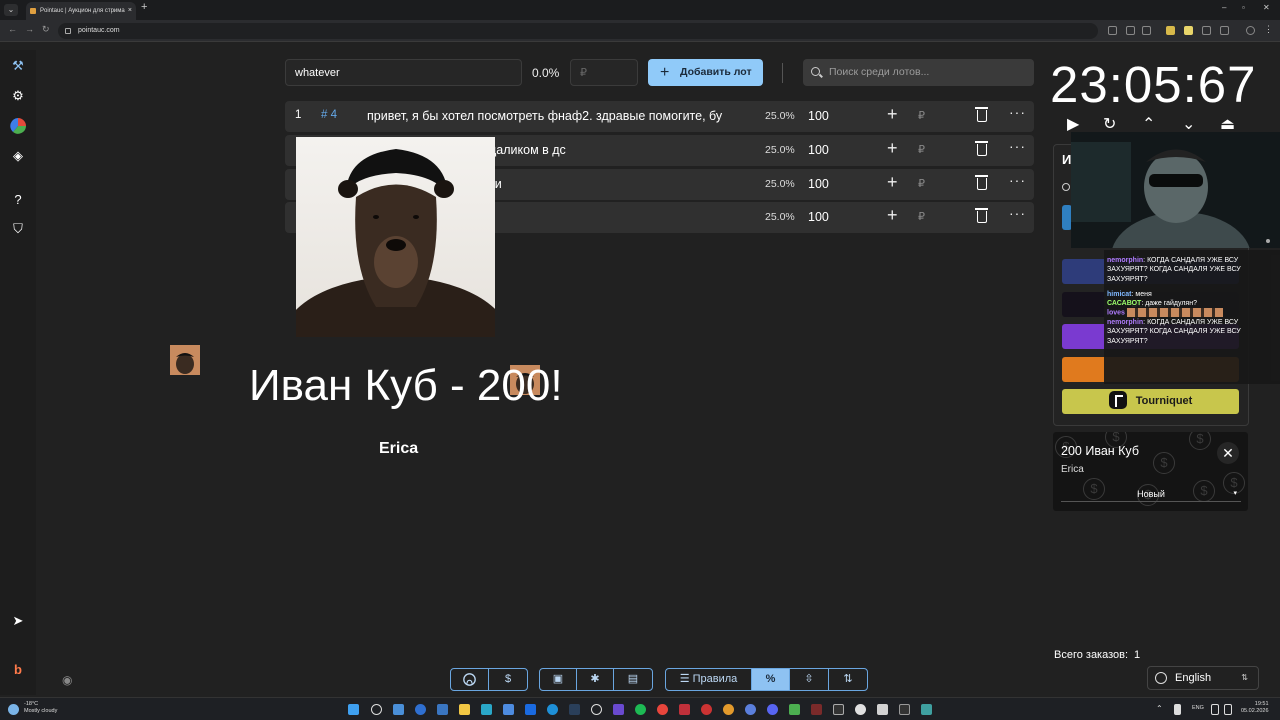 This screenshot has width=1280, height=720. Describe the element at coordinates (18, 199) in the screenshot. I see `help-icon: ?` at that location.